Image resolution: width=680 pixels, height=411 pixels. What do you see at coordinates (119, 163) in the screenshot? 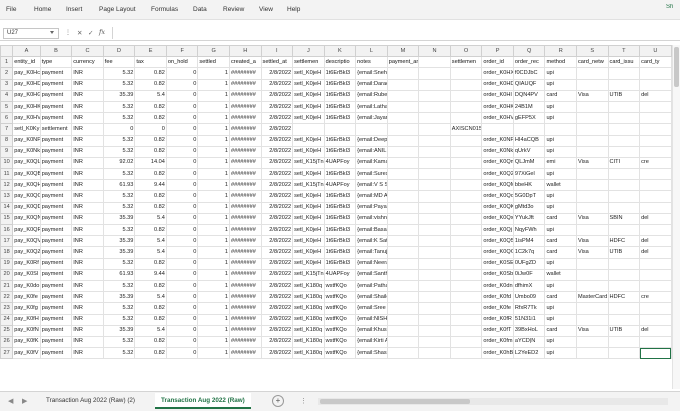
I see `cell: 92.02` at bounding box center [119, 163].